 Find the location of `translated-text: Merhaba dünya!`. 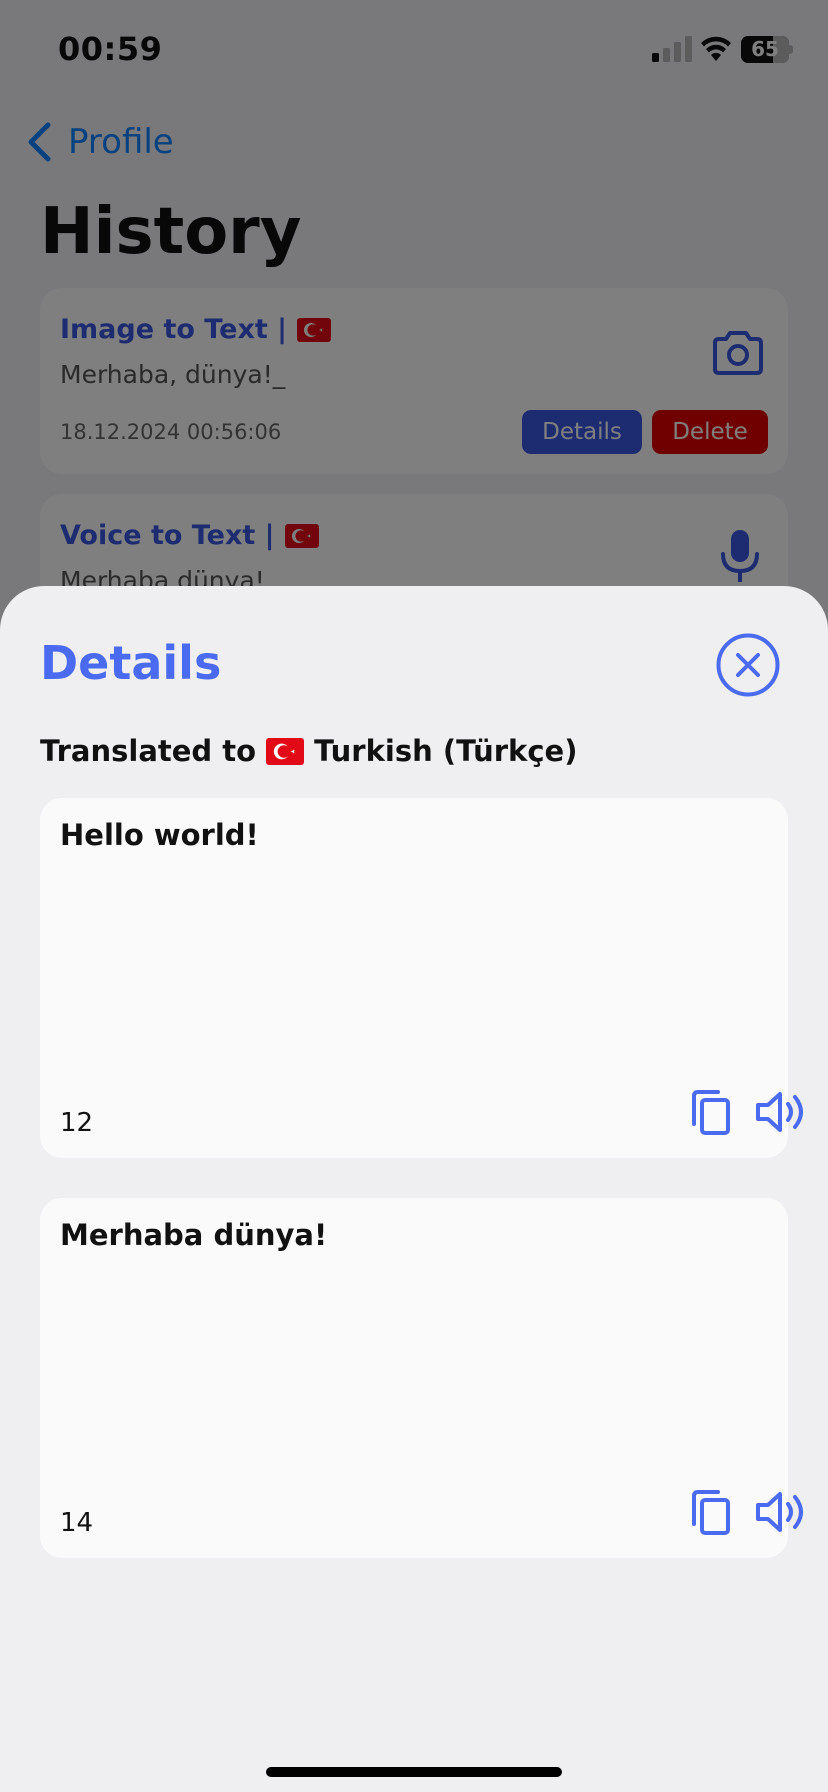

translated-text: Merhaba dünya! is located at coordinates (194, 1235).